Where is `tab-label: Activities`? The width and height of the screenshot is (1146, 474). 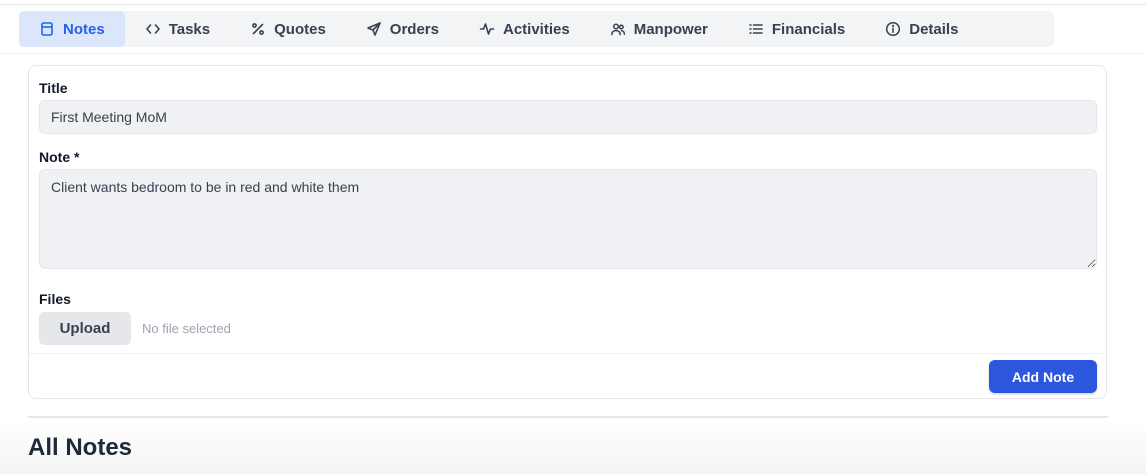
tab-label: Activities is located at coordinates (536, 29).